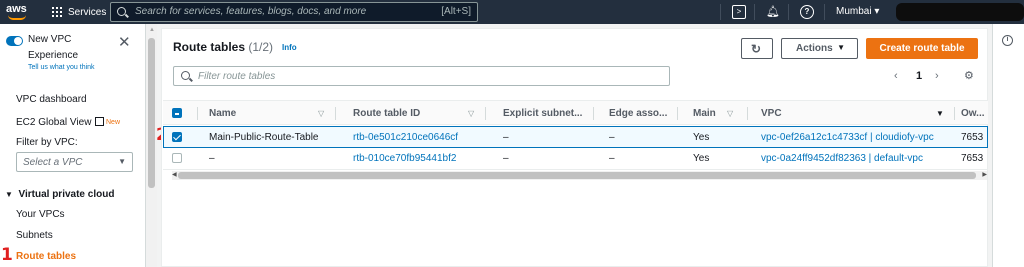 The image size is (1024, 267). What do you see at coordinates (185, 75) in the screenshot?
I see `search-icon` at bounding box center [185, 75].